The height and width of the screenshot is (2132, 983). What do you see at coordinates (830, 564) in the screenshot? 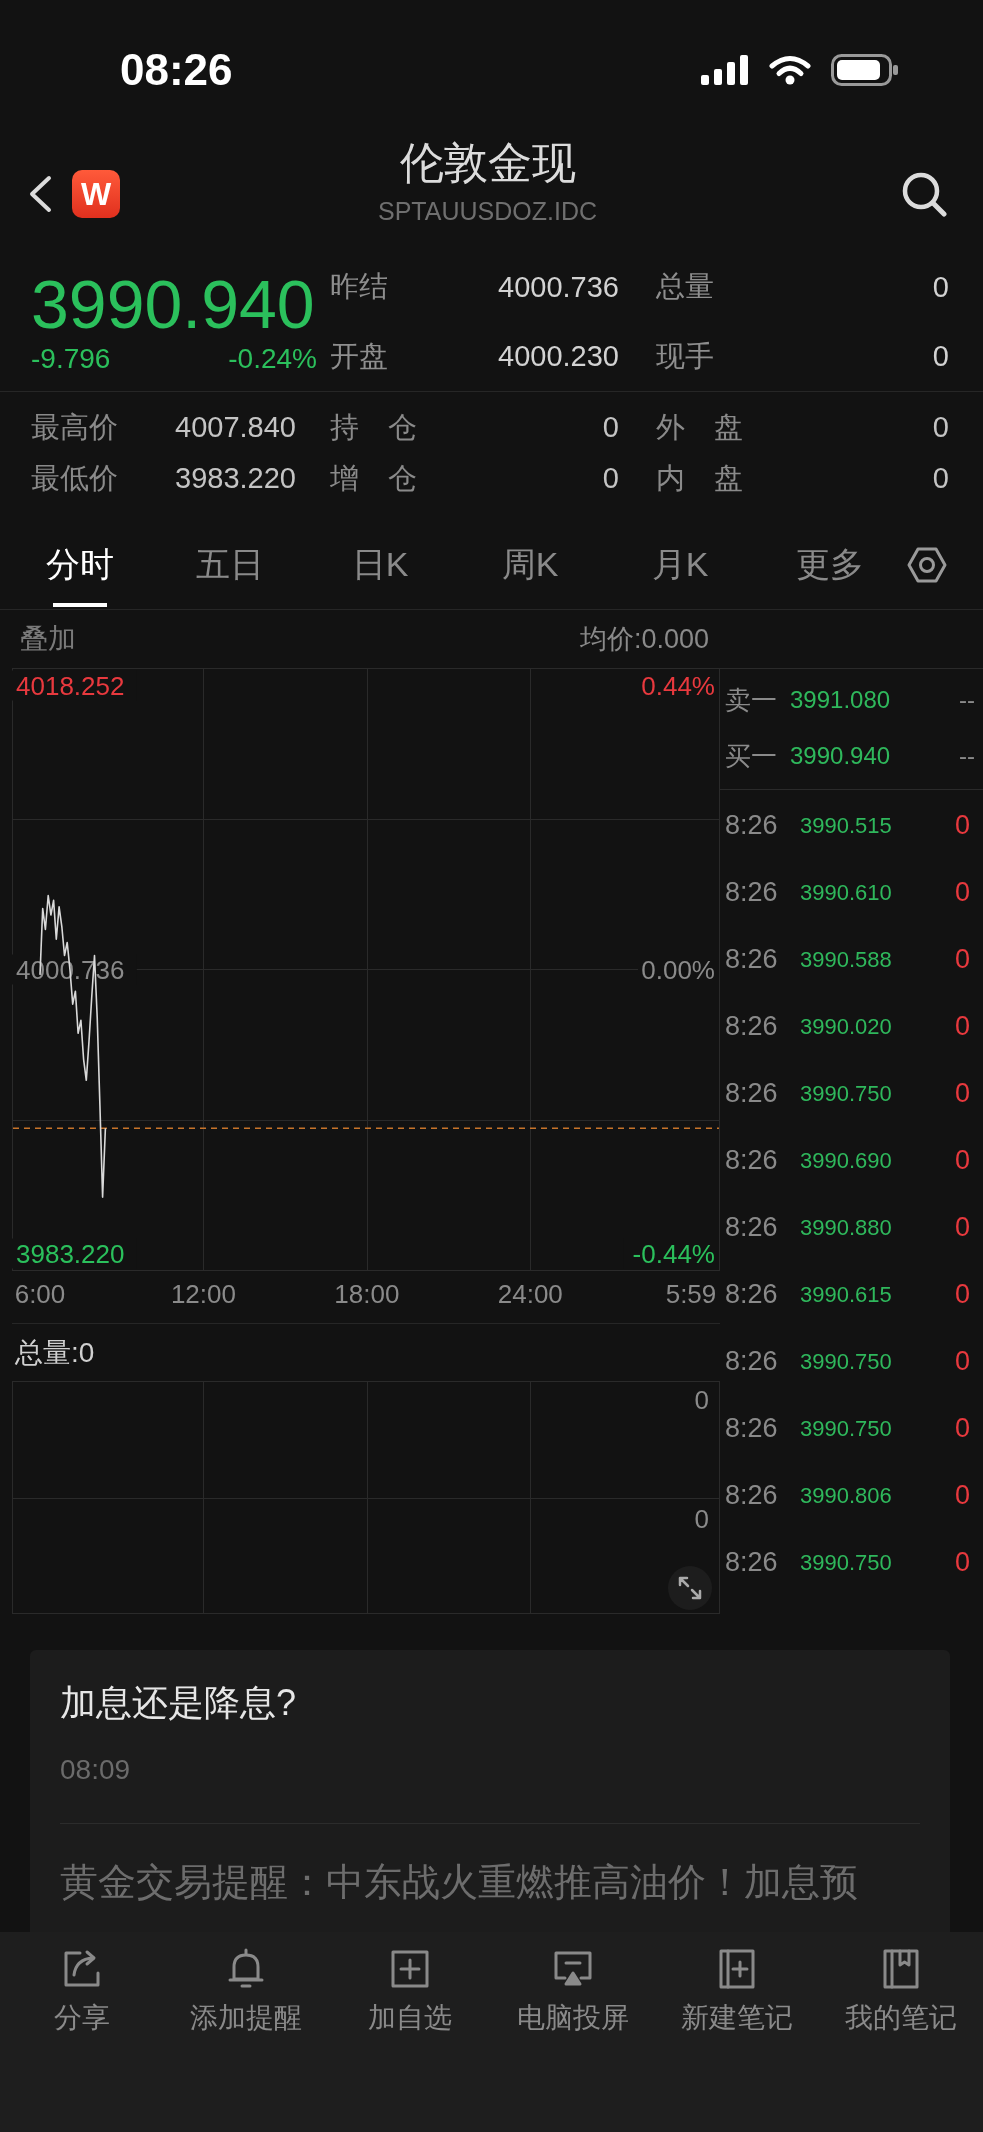
I see `tab: 更多` at bounding box center [830, 564].